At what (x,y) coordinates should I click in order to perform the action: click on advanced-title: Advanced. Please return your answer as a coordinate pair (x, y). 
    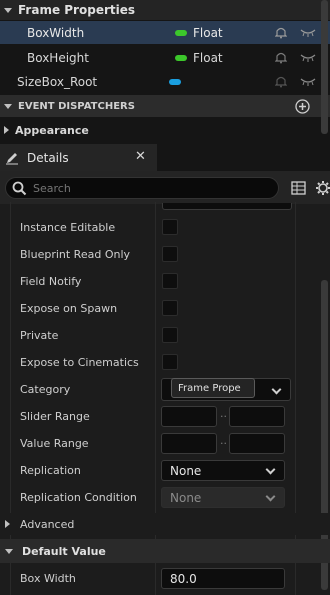
    Looking at the image, I should click on (47, 524).